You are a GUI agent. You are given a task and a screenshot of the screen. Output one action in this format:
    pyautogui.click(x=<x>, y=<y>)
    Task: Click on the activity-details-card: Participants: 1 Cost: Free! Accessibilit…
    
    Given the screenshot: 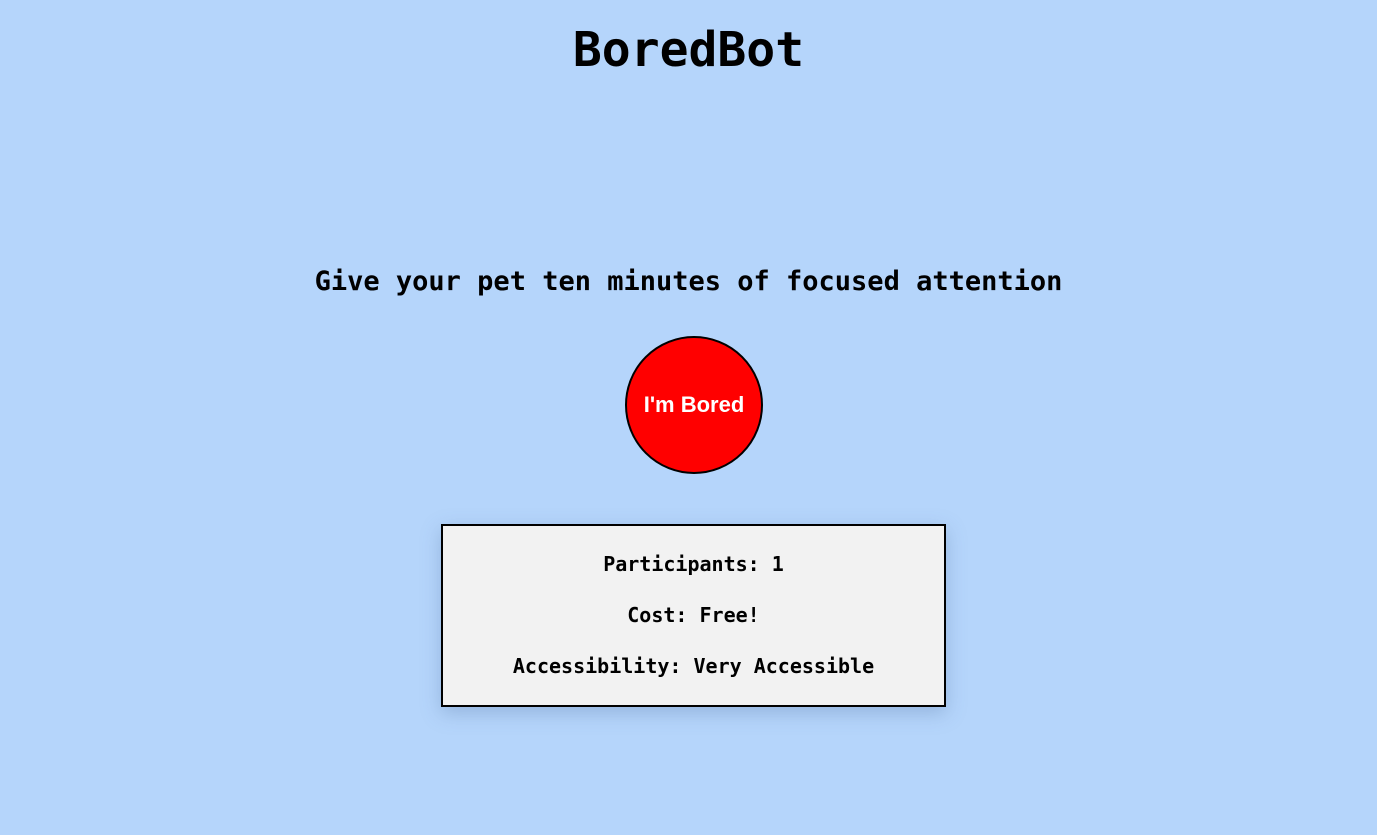 What is the action you would take?
    pyautogui.click(x=693, y=615)
    